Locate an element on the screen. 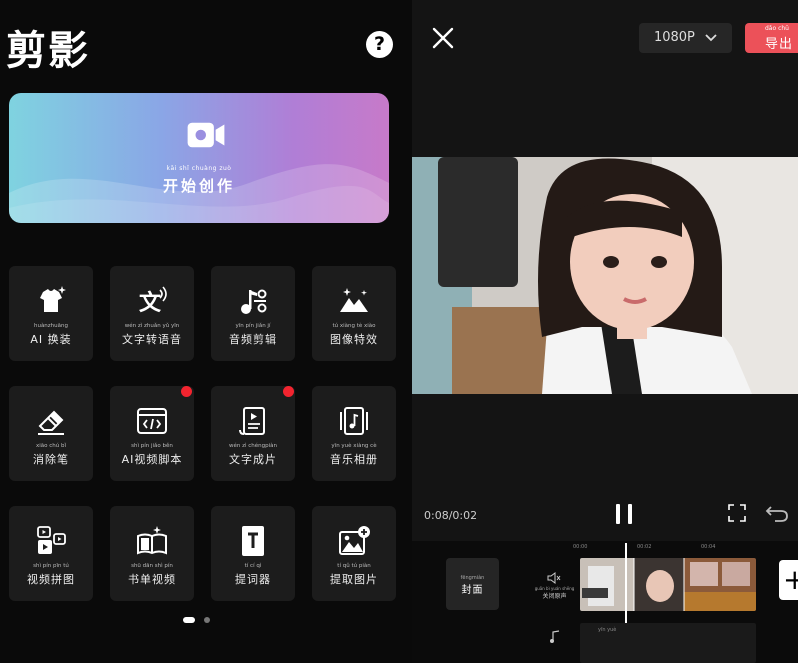 This screenshot has width=798, height=663. tshirt-sparkle-icon is located at coordinates (53, 299).